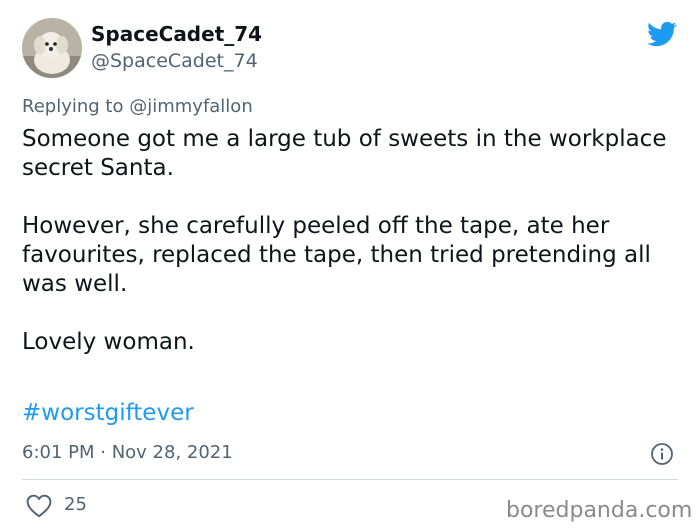 The image size is (700, 532). What do you see at coordinates (75, 504) in the screenshot?
I see `like-count: 25` at bounding box center [75, 504].